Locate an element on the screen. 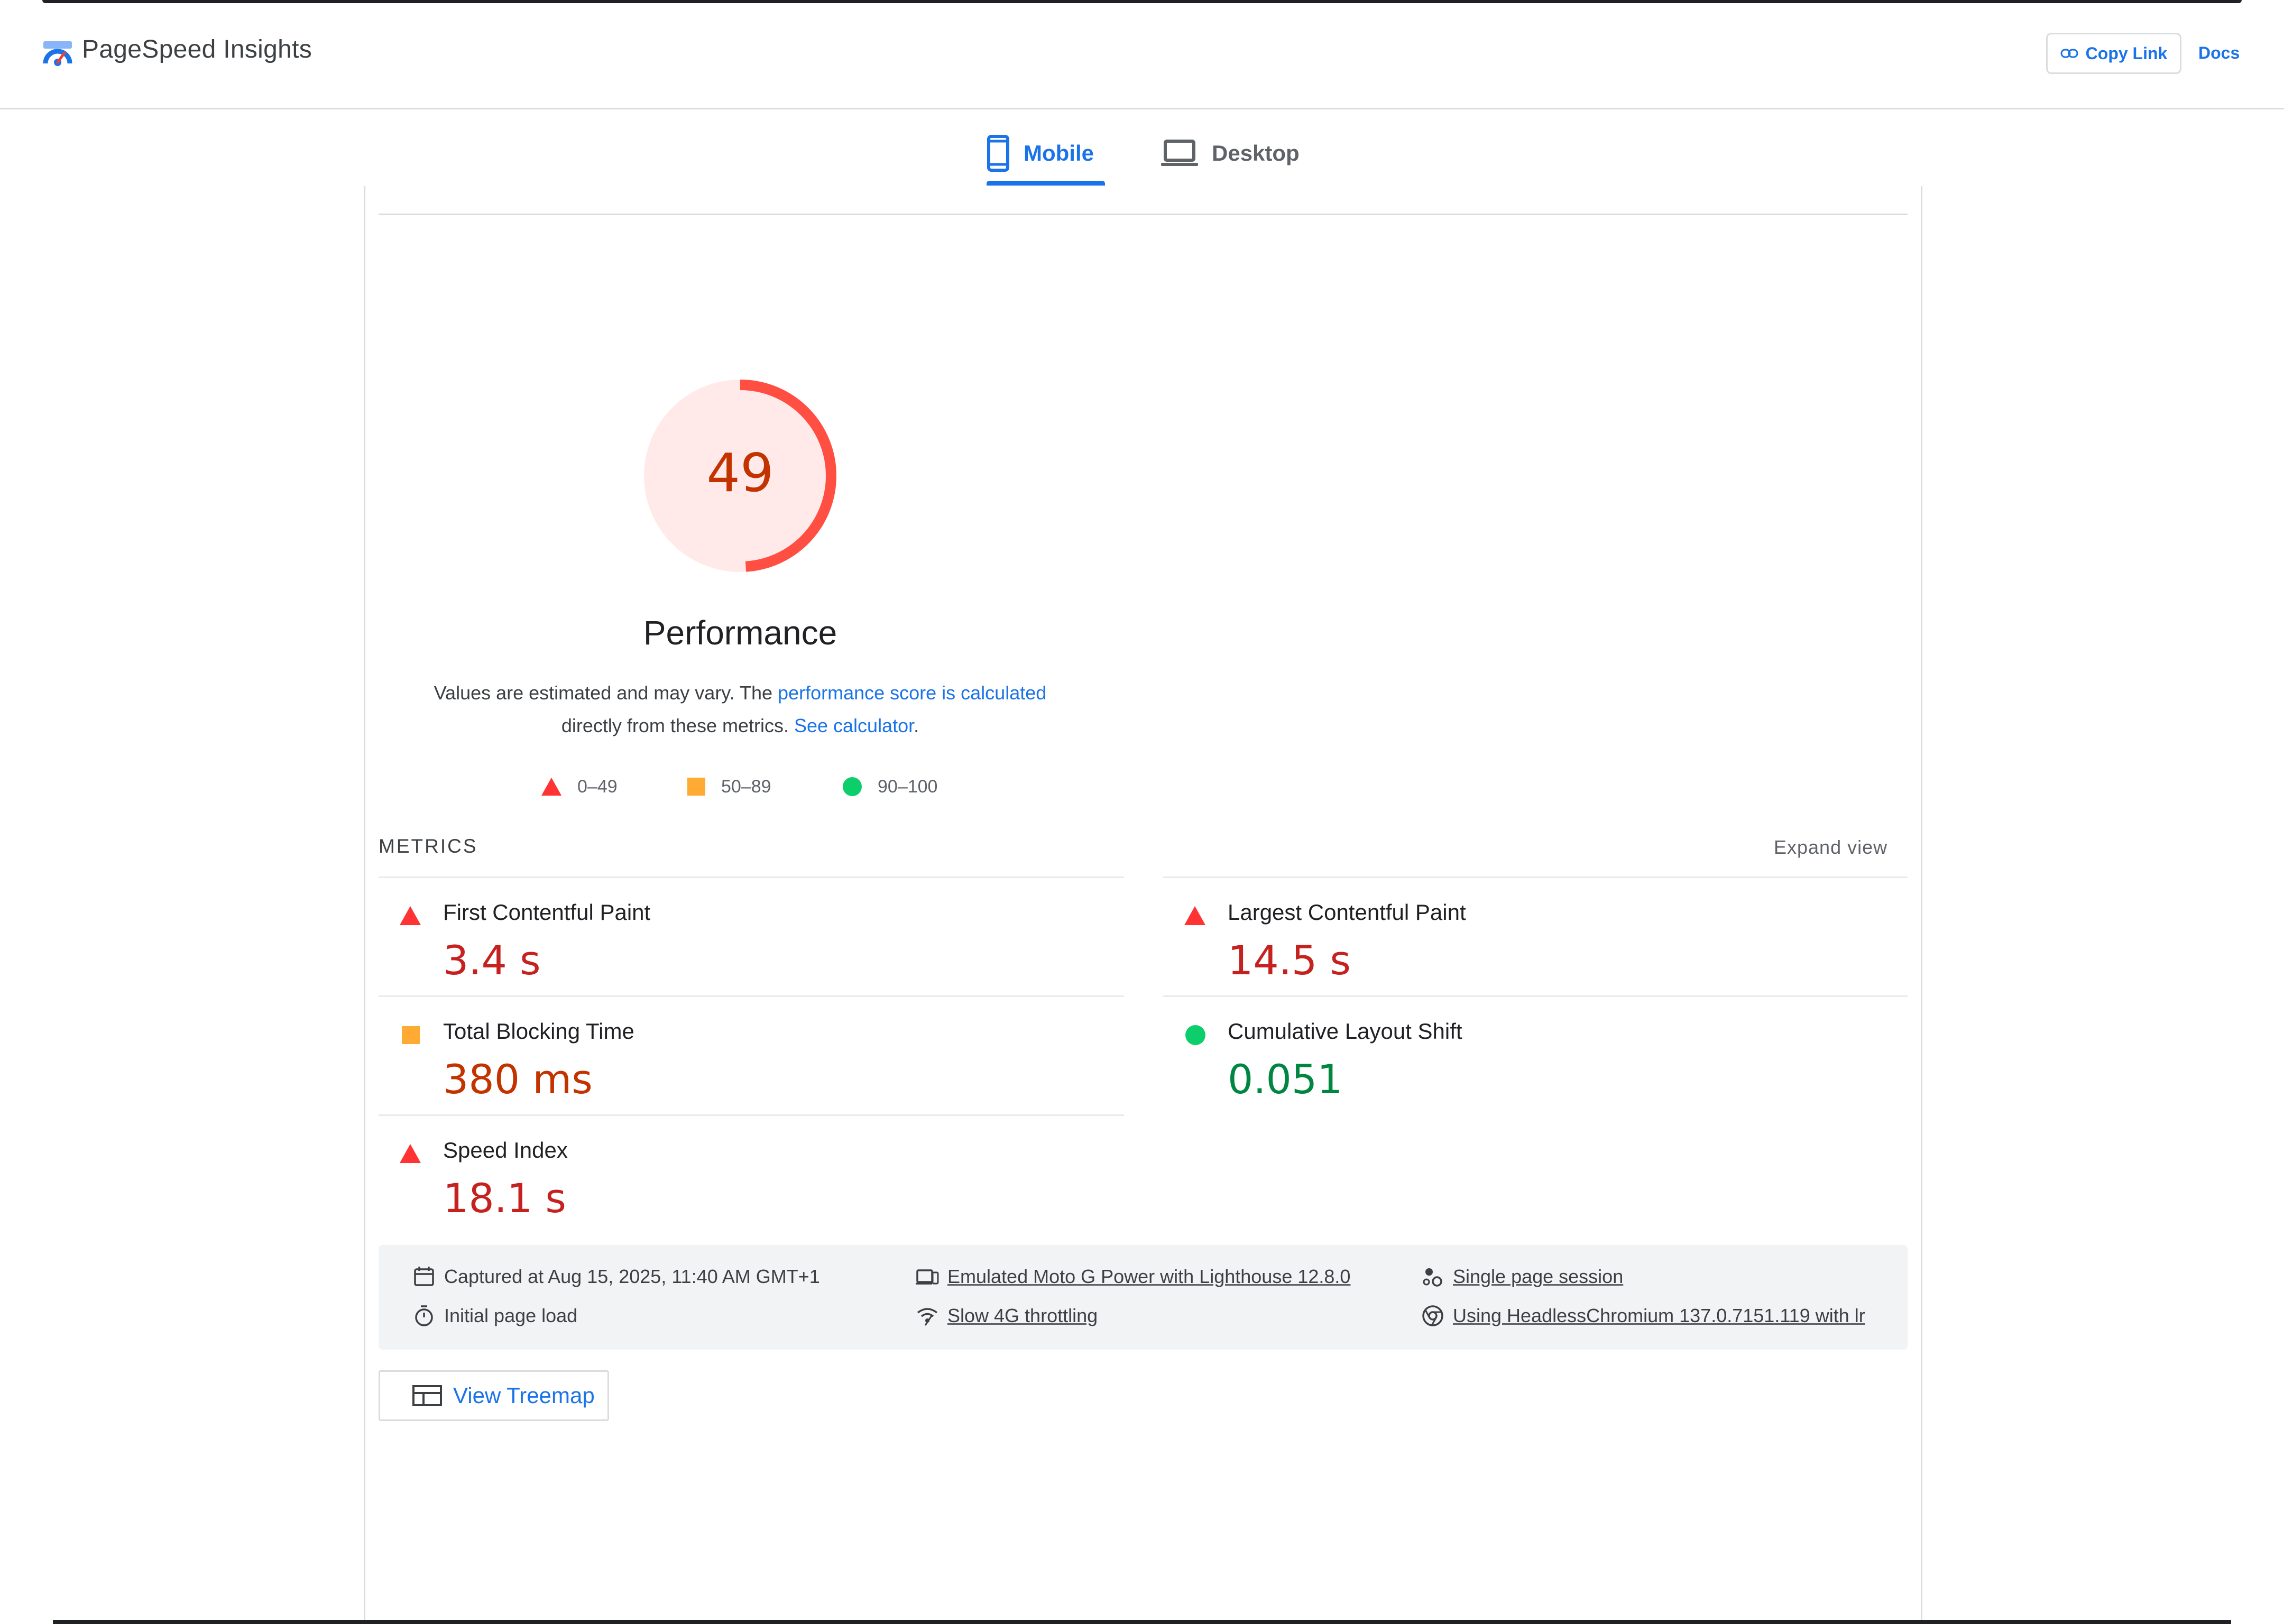 Image resolution: width=2284 pixels, height=1624 pixels. metric-value: 380 ms is located at coordinates (518, 1079).